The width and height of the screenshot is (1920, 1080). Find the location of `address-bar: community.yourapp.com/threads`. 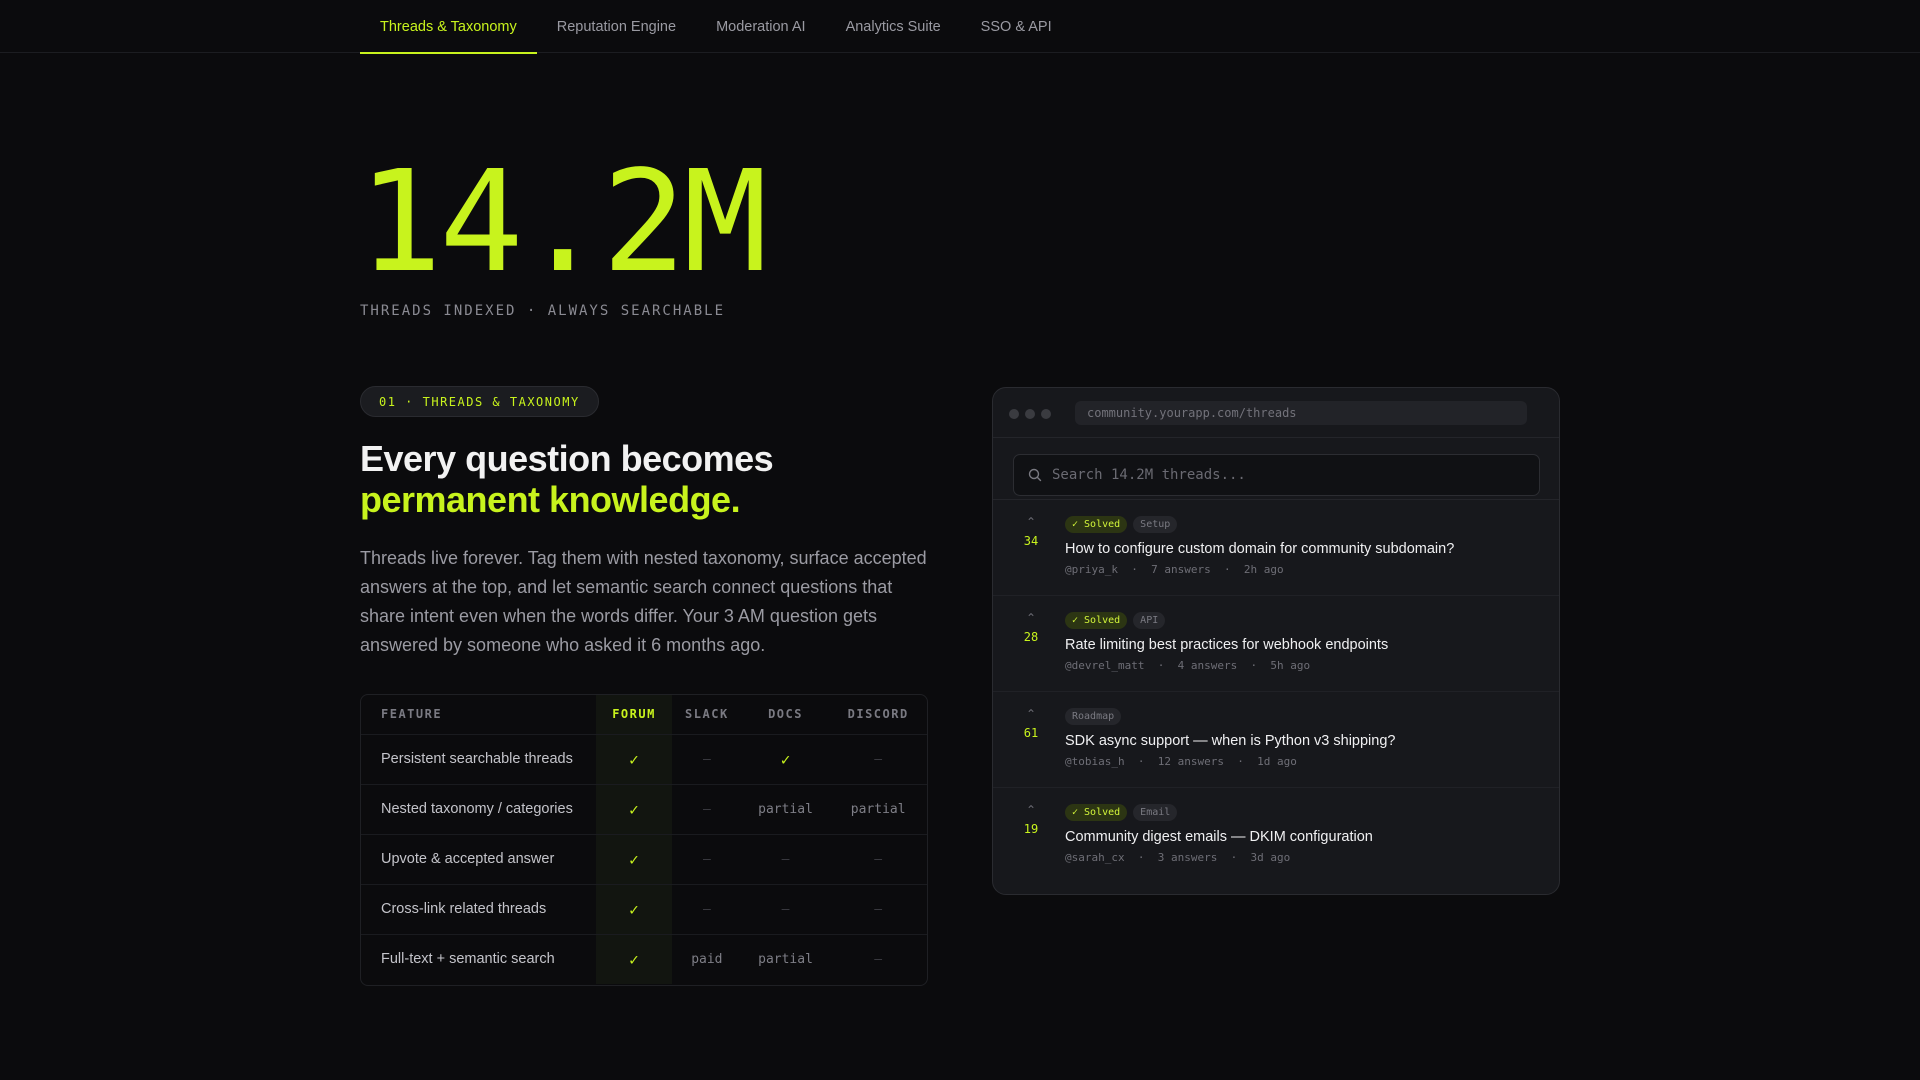

address-bar: community.yourapp.com/threads is located at coordinates (1301, 413).